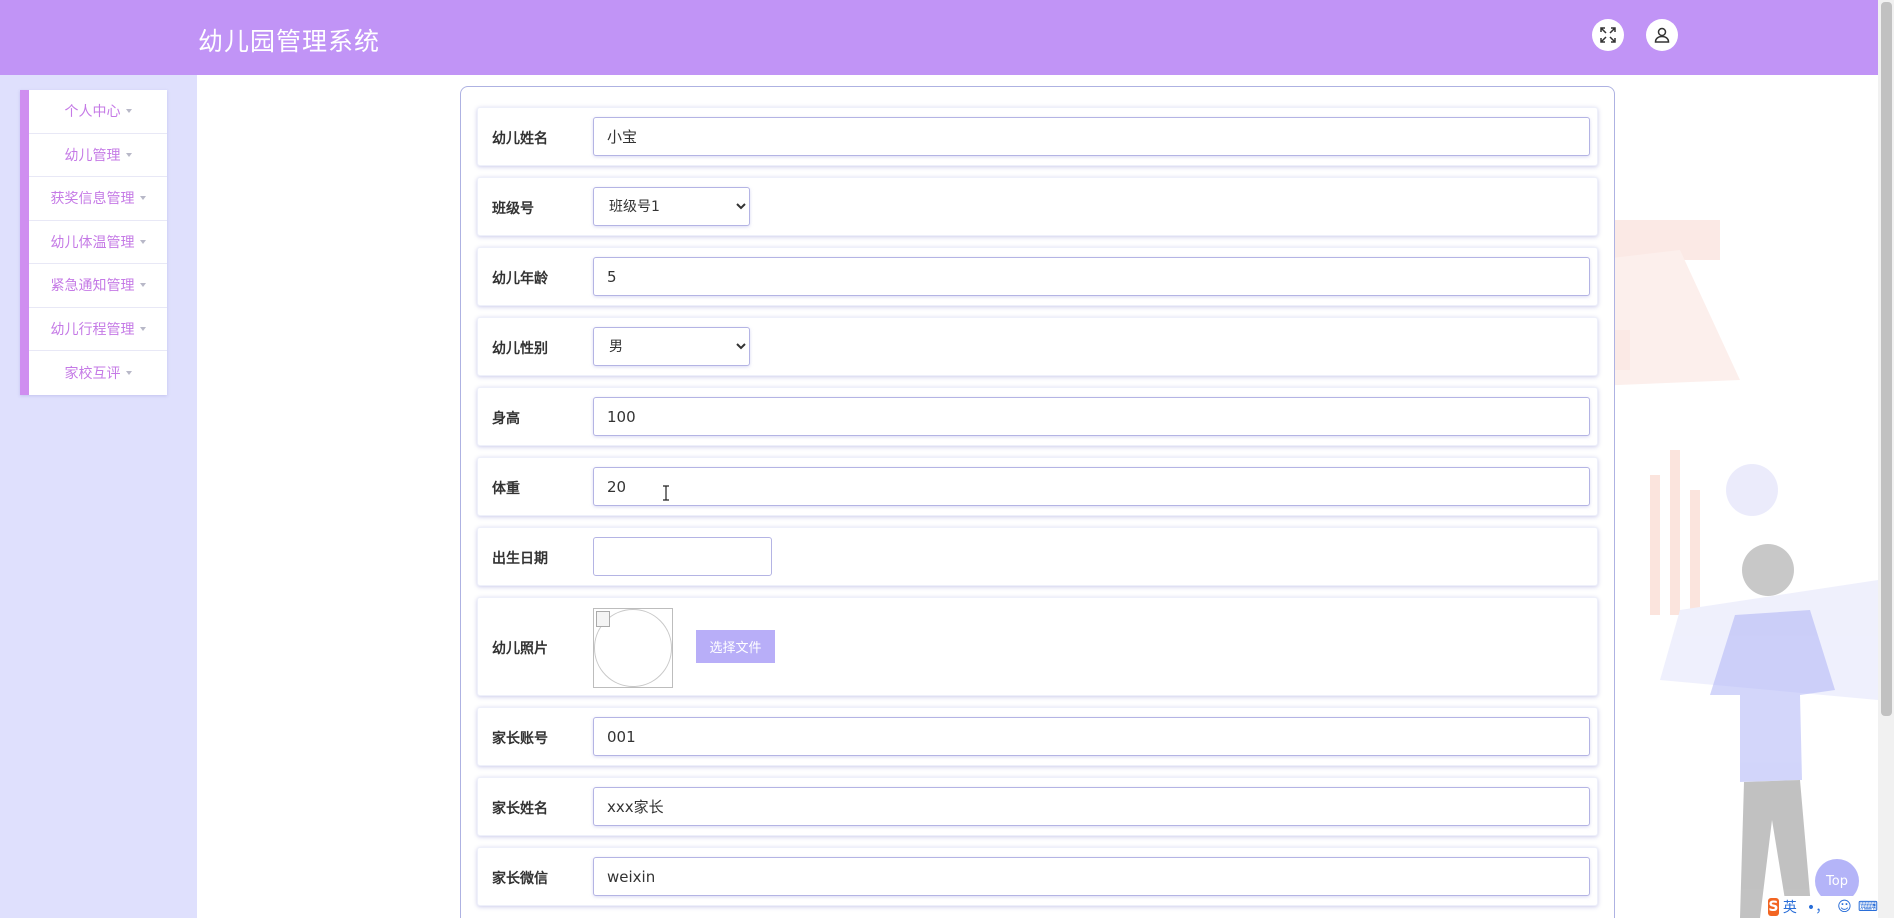 This screenshot has height=918, width=1894. I want to click on weight-input, so click(1091, 486).